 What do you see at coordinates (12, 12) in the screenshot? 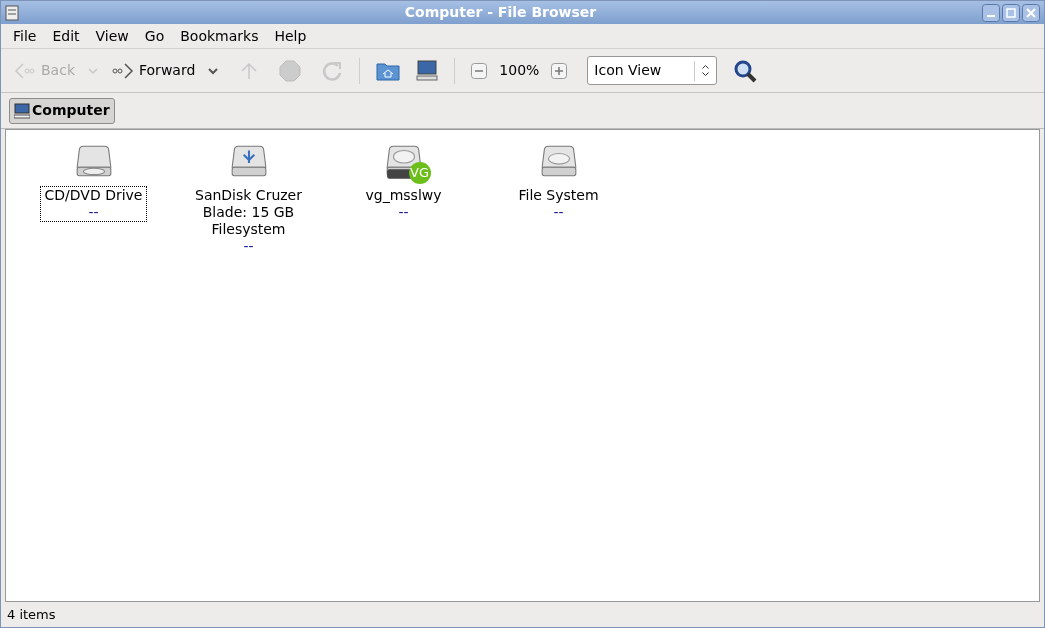
I see `window-menu-icon` at bounding box center [12, 12].